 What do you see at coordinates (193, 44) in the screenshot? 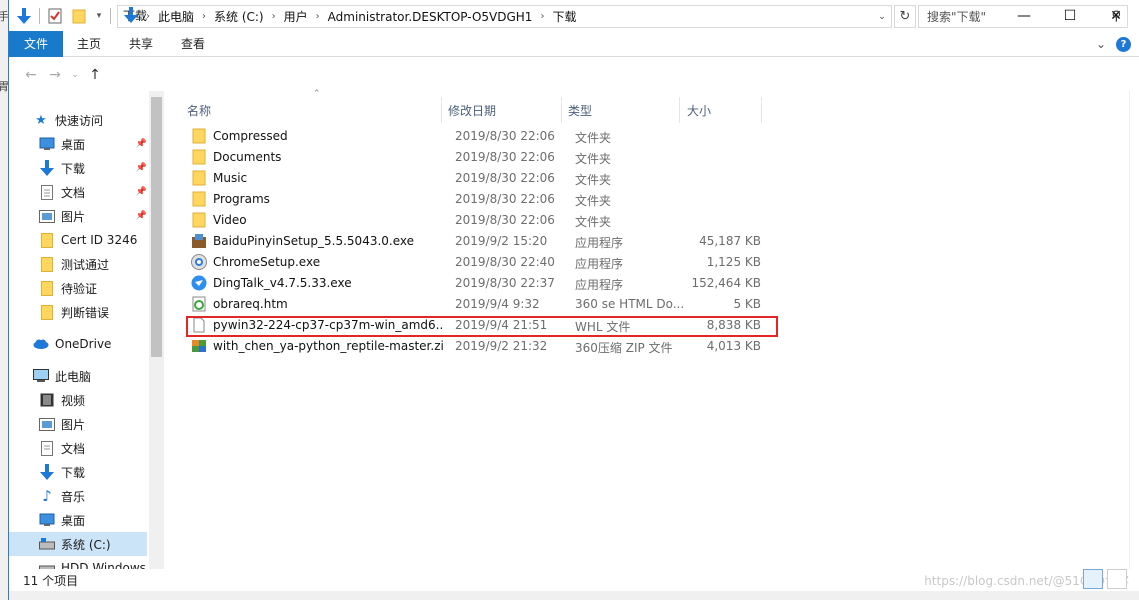
I see `tab-view: 查看` at bounding box center [193, 44].